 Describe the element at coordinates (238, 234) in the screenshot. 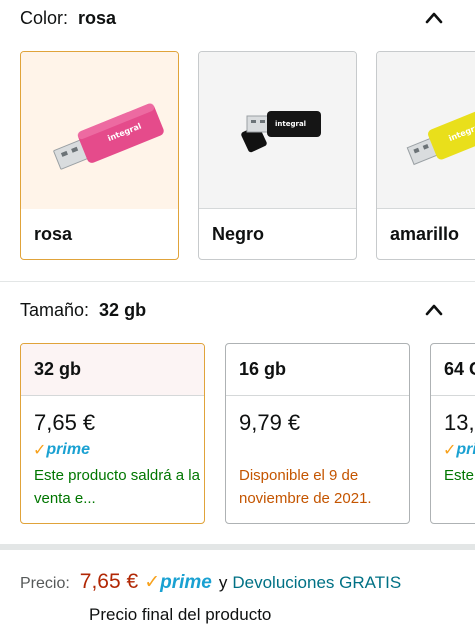

I see `color-option-label: Negro` at that location.